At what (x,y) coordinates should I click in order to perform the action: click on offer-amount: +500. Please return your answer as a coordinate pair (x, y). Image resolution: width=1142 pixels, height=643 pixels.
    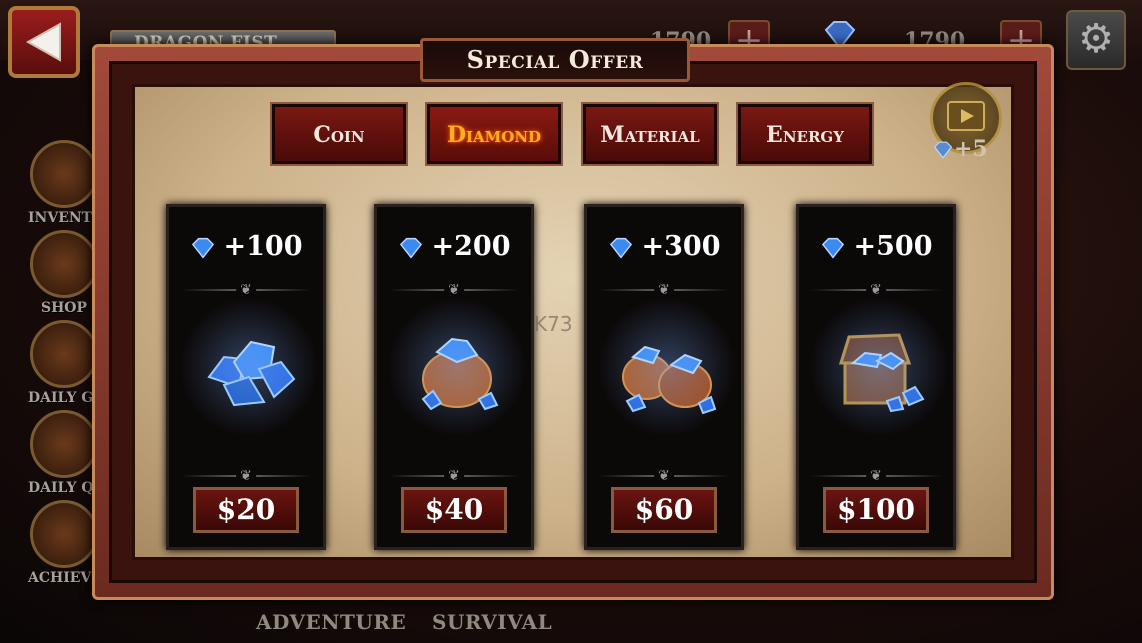
    Looking at the image, I should click on (876, 246).